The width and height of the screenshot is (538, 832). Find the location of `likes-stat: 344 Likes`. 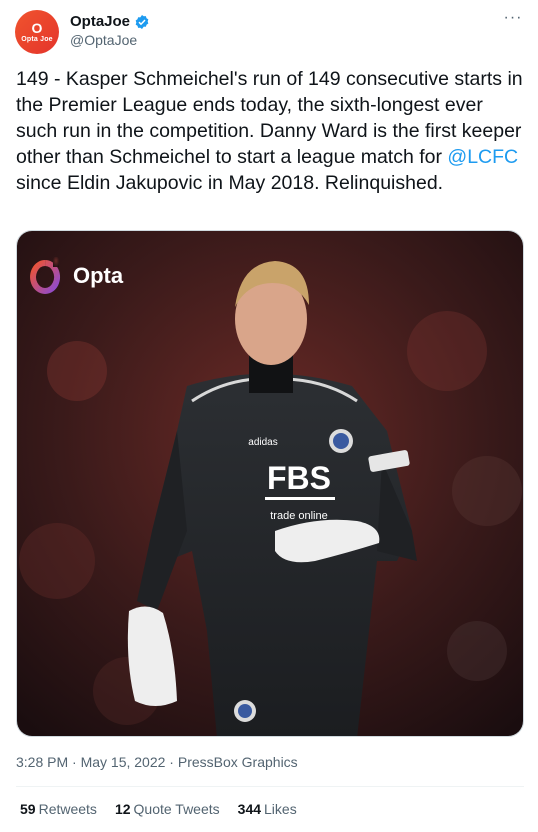

likes-stat: 344 Likes is located at coordinates (267, 809).